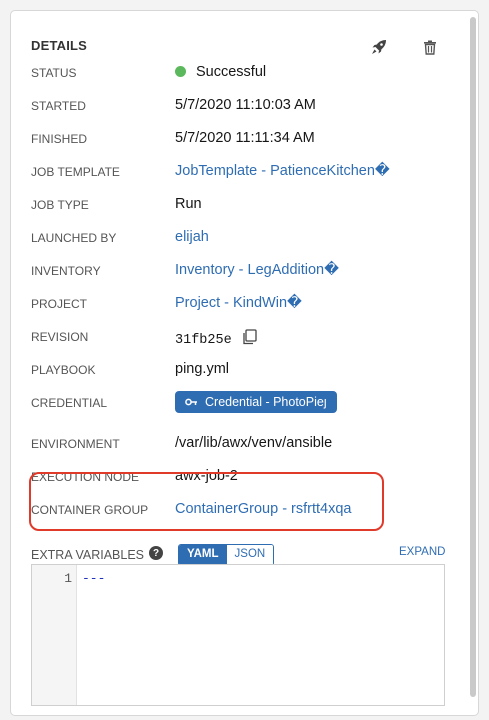 Image resolution: width=489 pixels, height=720 pixels. I want to click on job-template-link: JobTemplate - PatienceKitchen�, so click(282, 171).